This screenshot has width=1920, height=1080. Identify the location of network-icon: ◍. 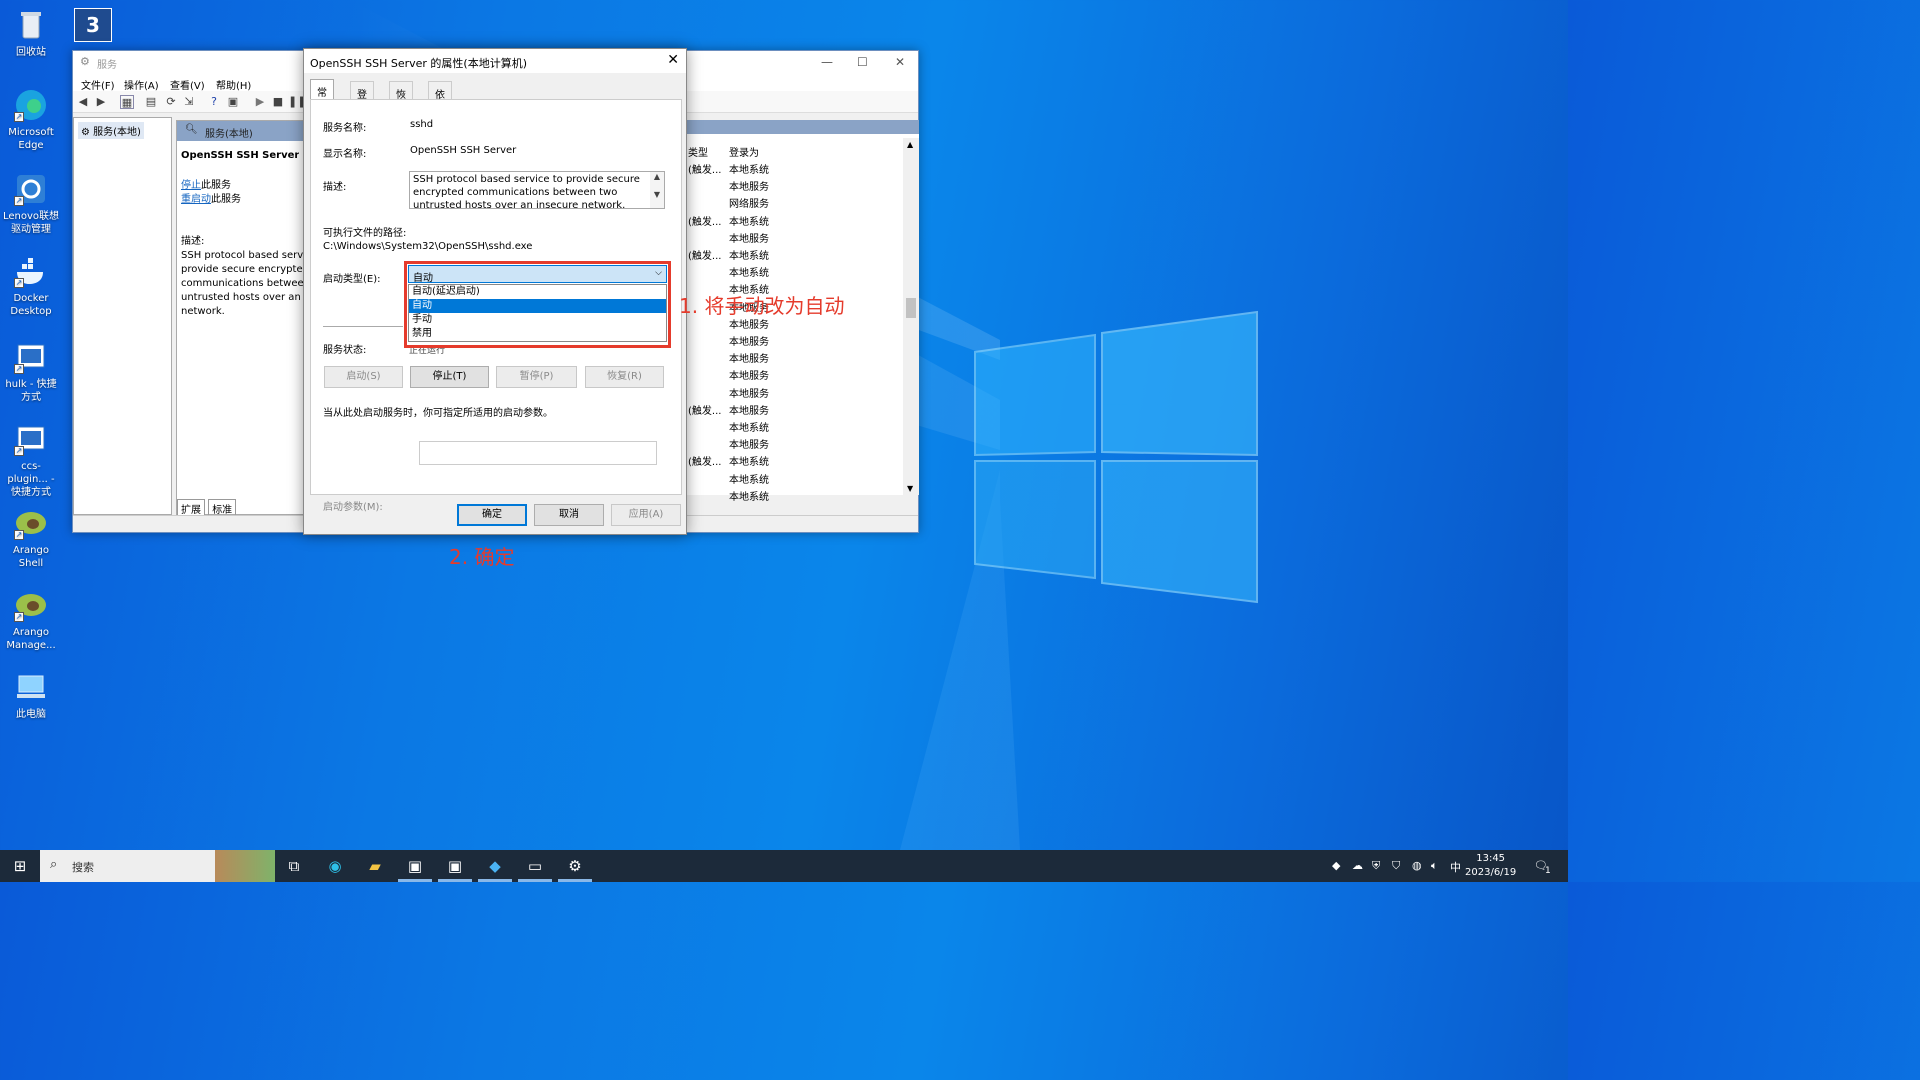
(1417, 865).